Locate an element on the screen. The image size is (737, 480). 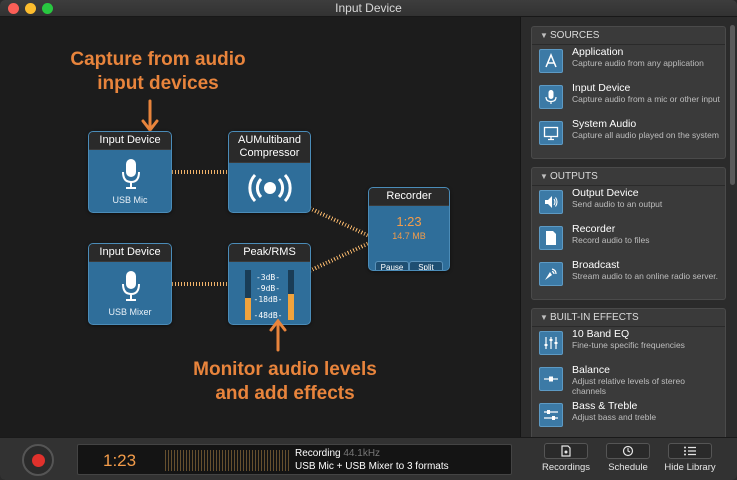
recordings-label: Recordings is located at coordinates (566, 467).